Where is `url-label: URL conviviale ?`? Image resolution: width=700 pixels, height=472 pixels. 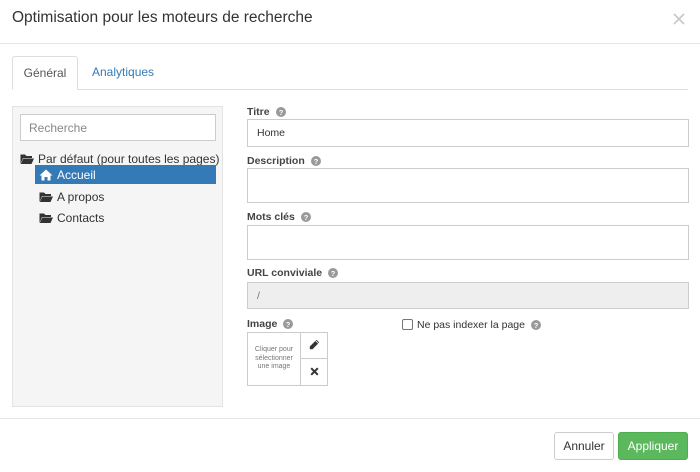 url-label: URL conviviale ? is located at coordinates (293, 273).